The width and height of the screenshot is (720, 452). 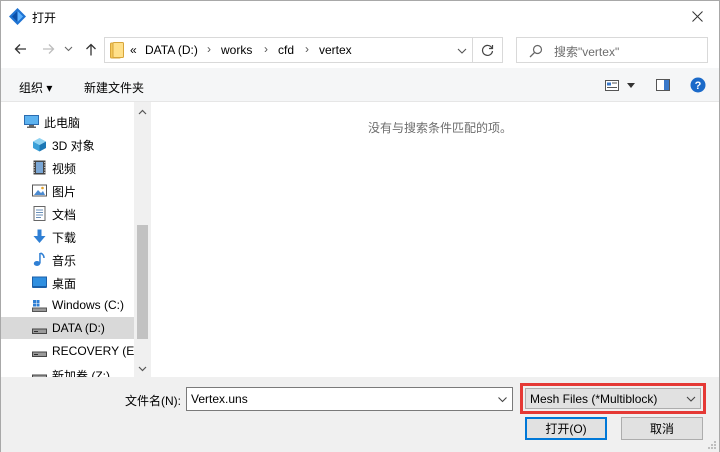 I want to click on cancel-button-label: 取消, so click(x=661, y=429).